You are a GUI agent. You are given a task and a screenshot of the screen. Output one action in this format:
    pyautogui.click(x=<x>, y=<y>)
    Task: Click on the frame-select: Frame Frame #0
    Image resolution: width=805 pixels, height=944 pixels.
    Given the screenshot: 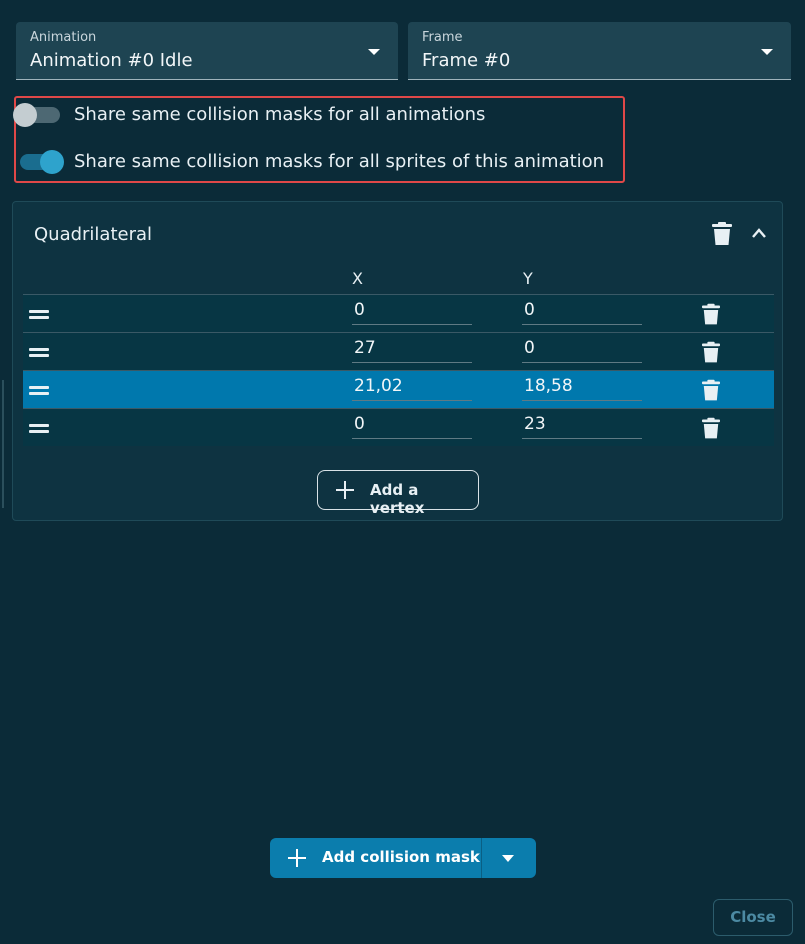 What is the action you would take?
    pyautogui.click(x=599, y=51)
    